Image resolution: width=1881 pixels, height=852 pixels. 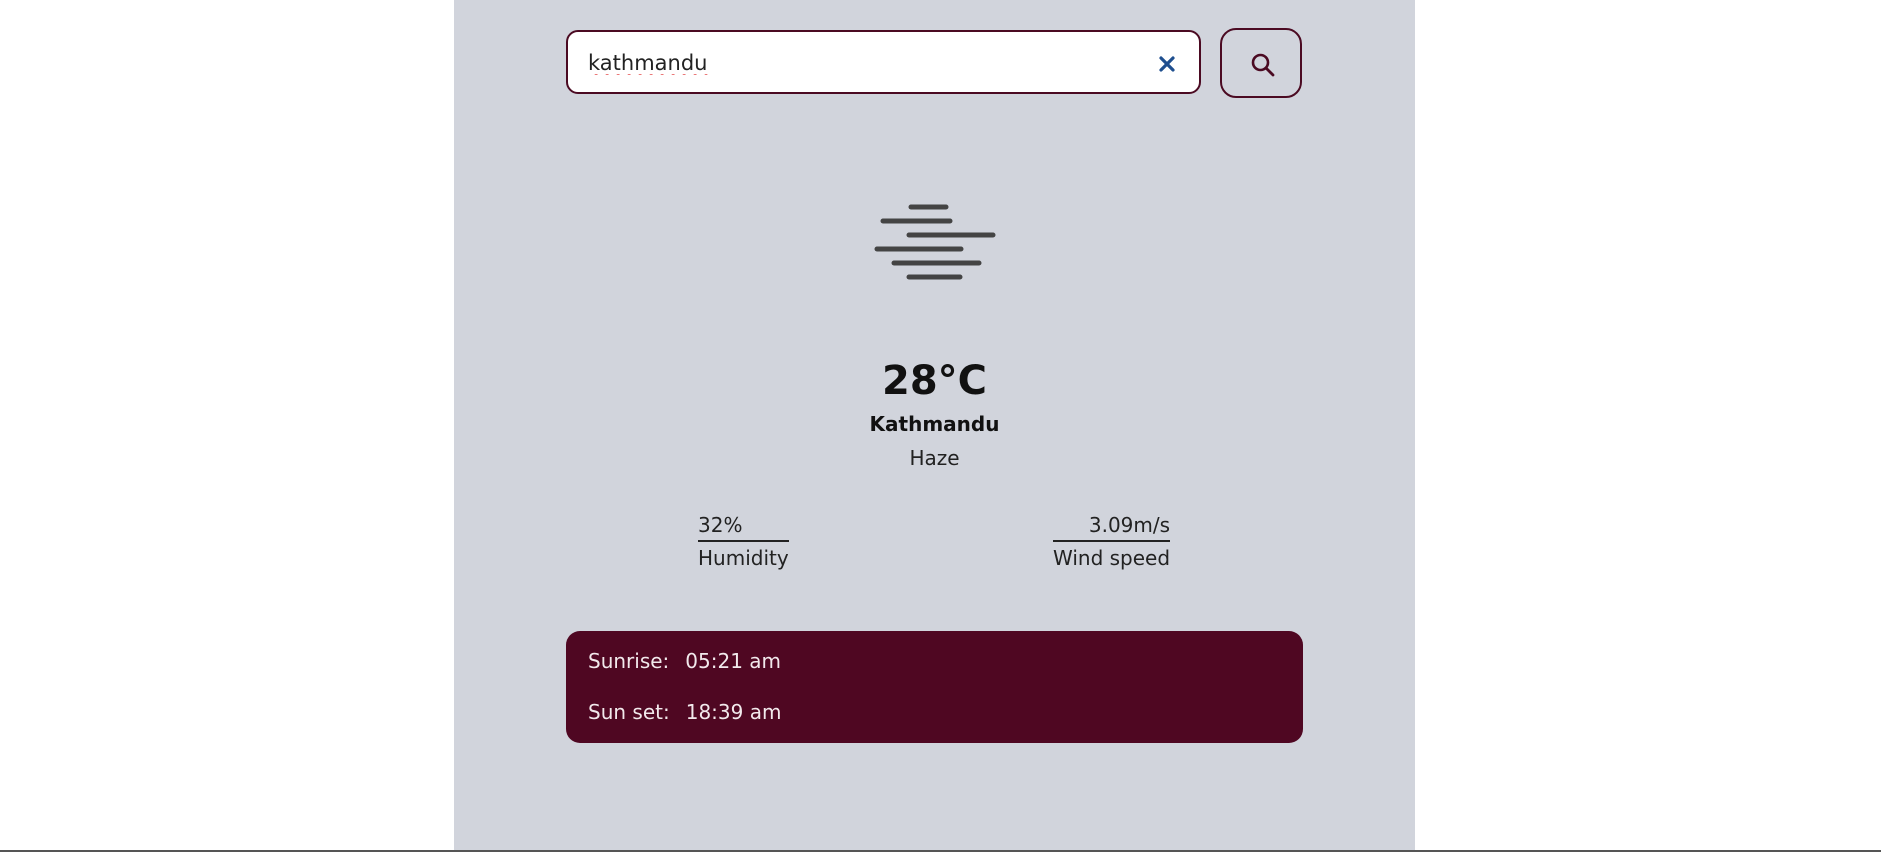 What do you see at coordinates (743, 558) in the screenshot?
I see `humidity-label: Humidity` at bounding box center [743, 558].